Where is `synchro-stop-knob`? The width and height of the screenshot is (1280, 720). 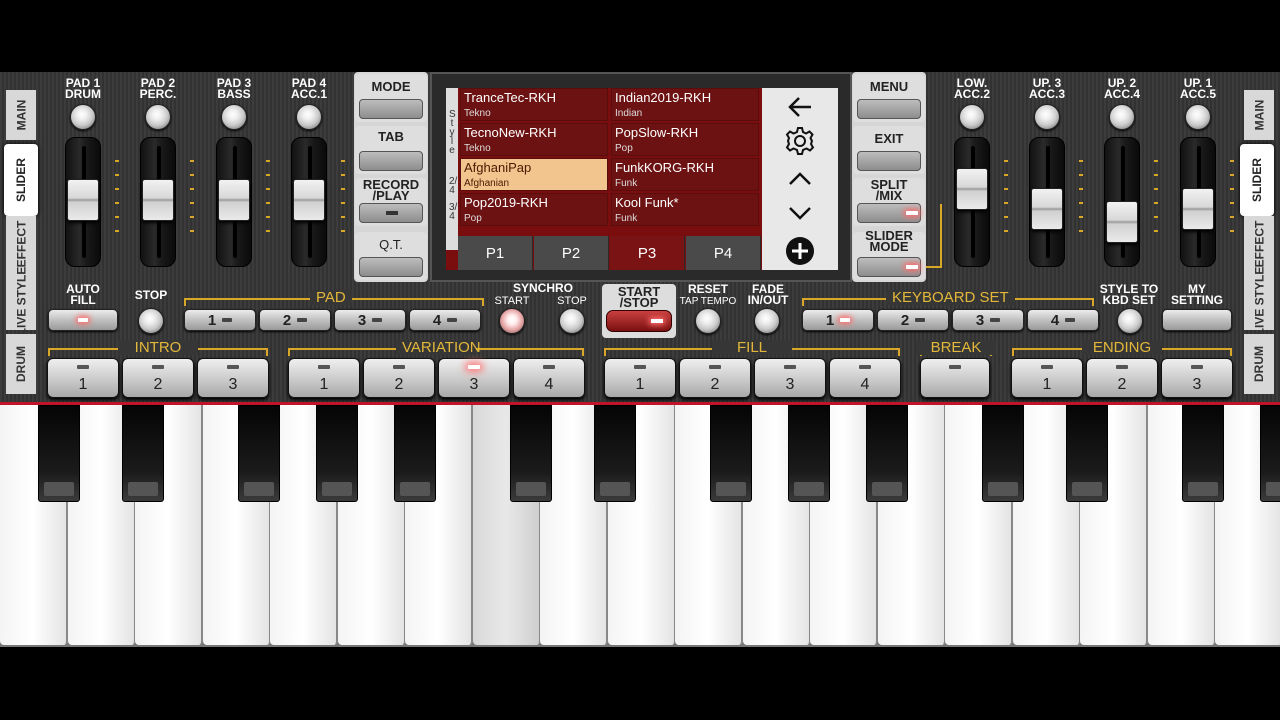
synchro-stop-knob is located at coordinates (572, 321).